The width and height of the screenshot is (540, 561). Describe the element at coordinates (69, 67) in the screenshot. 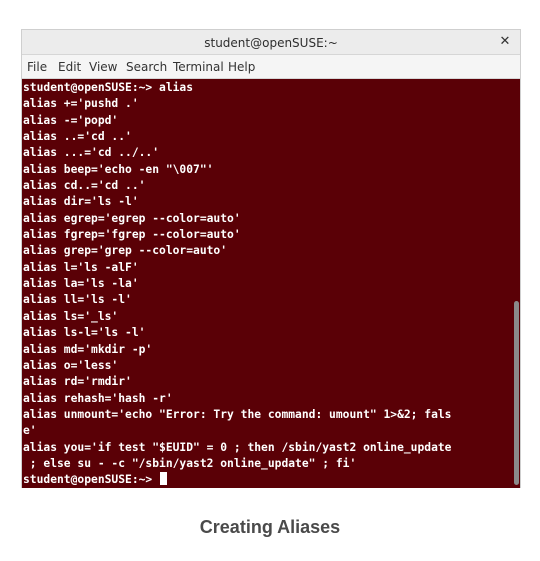

I see `menu-edit: Edit` at that location.